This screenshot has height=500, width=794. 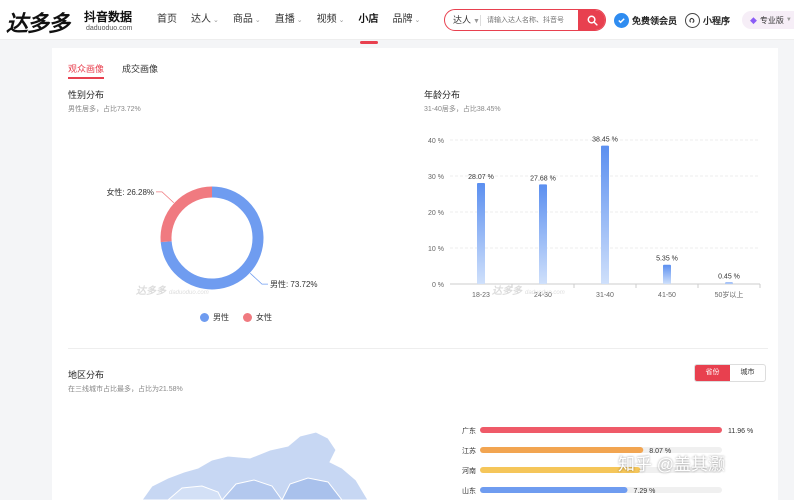 I want to click on nav-item-label: 商品, so click(x=242, y=19).